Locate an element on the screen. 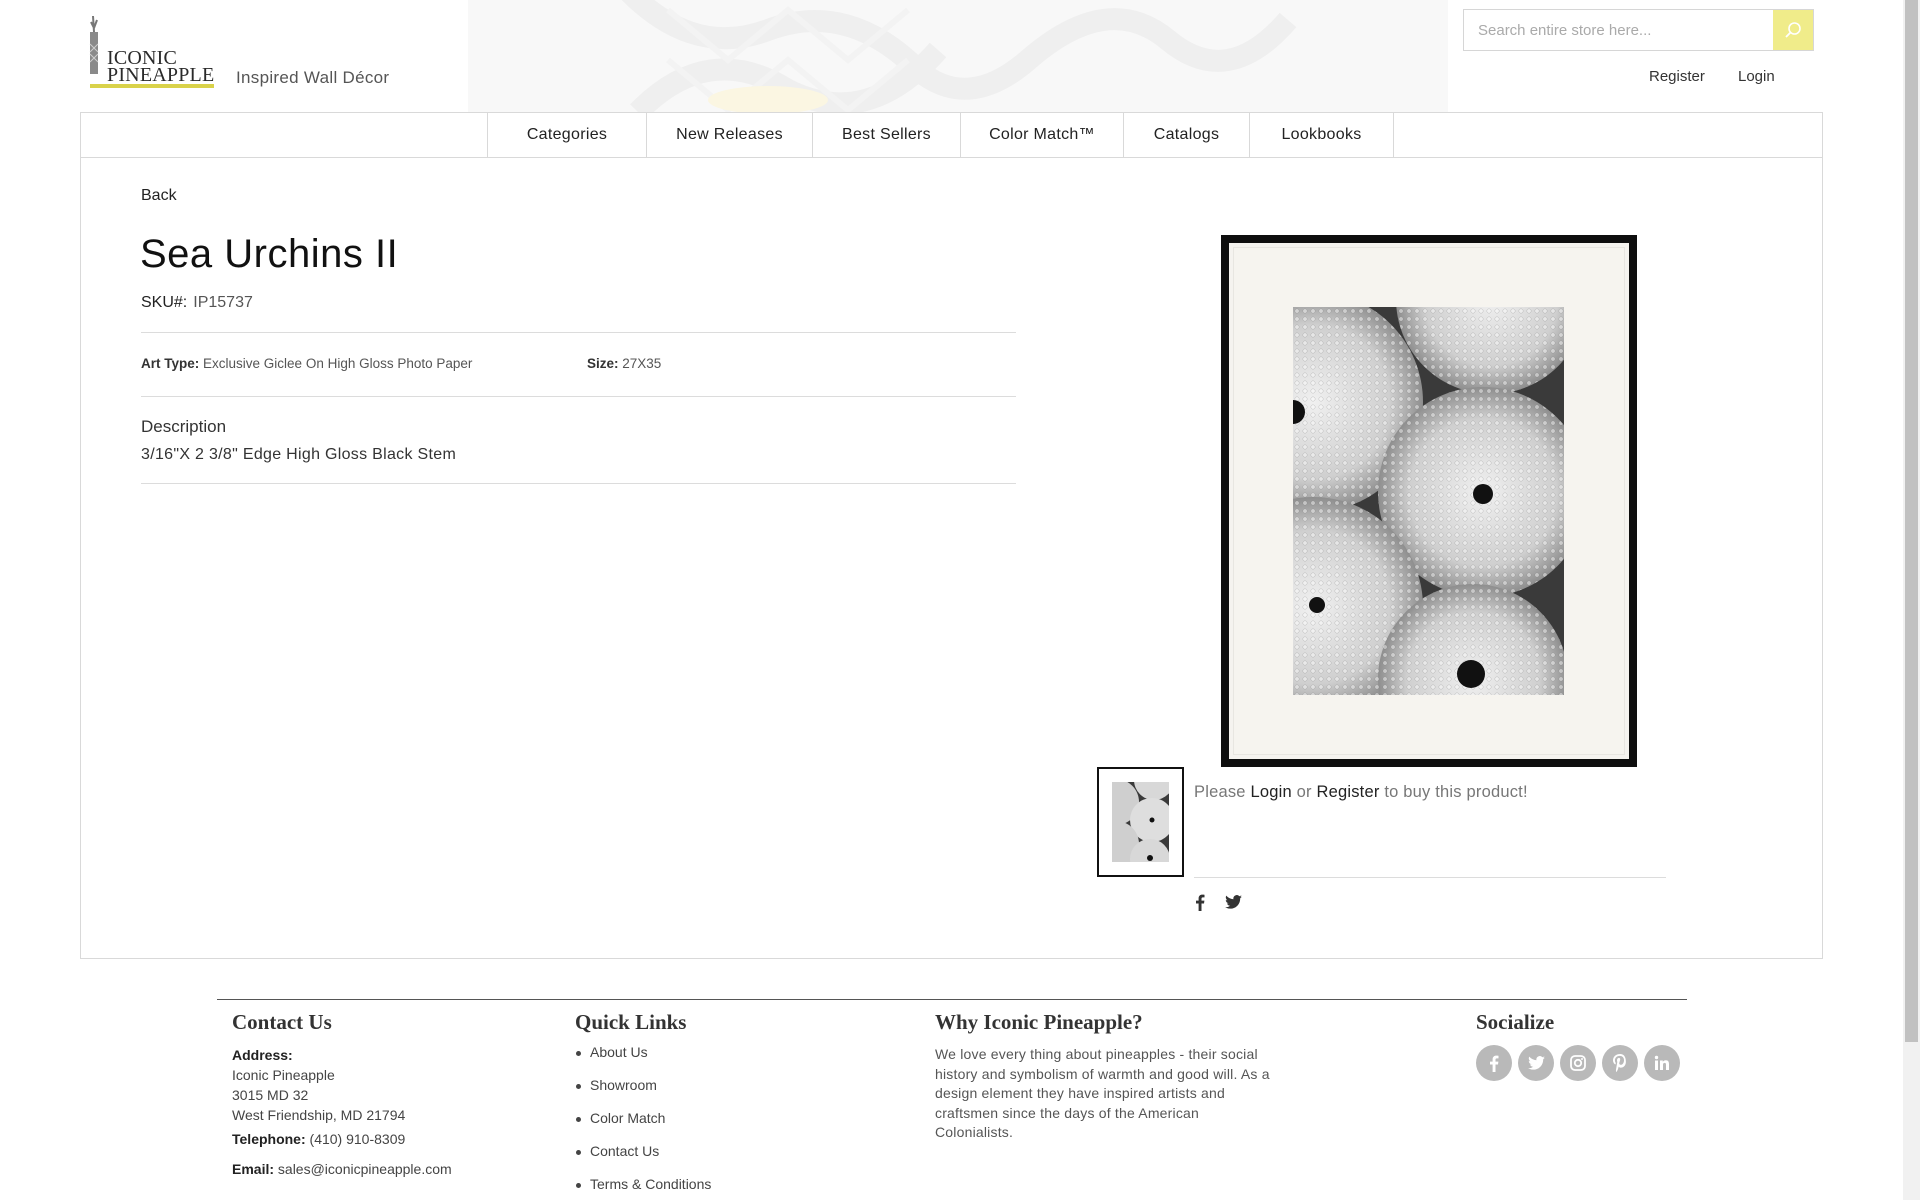 The width and height of the screenshot is (1920, 1200). search-button is located at coordinates (1793, 30).